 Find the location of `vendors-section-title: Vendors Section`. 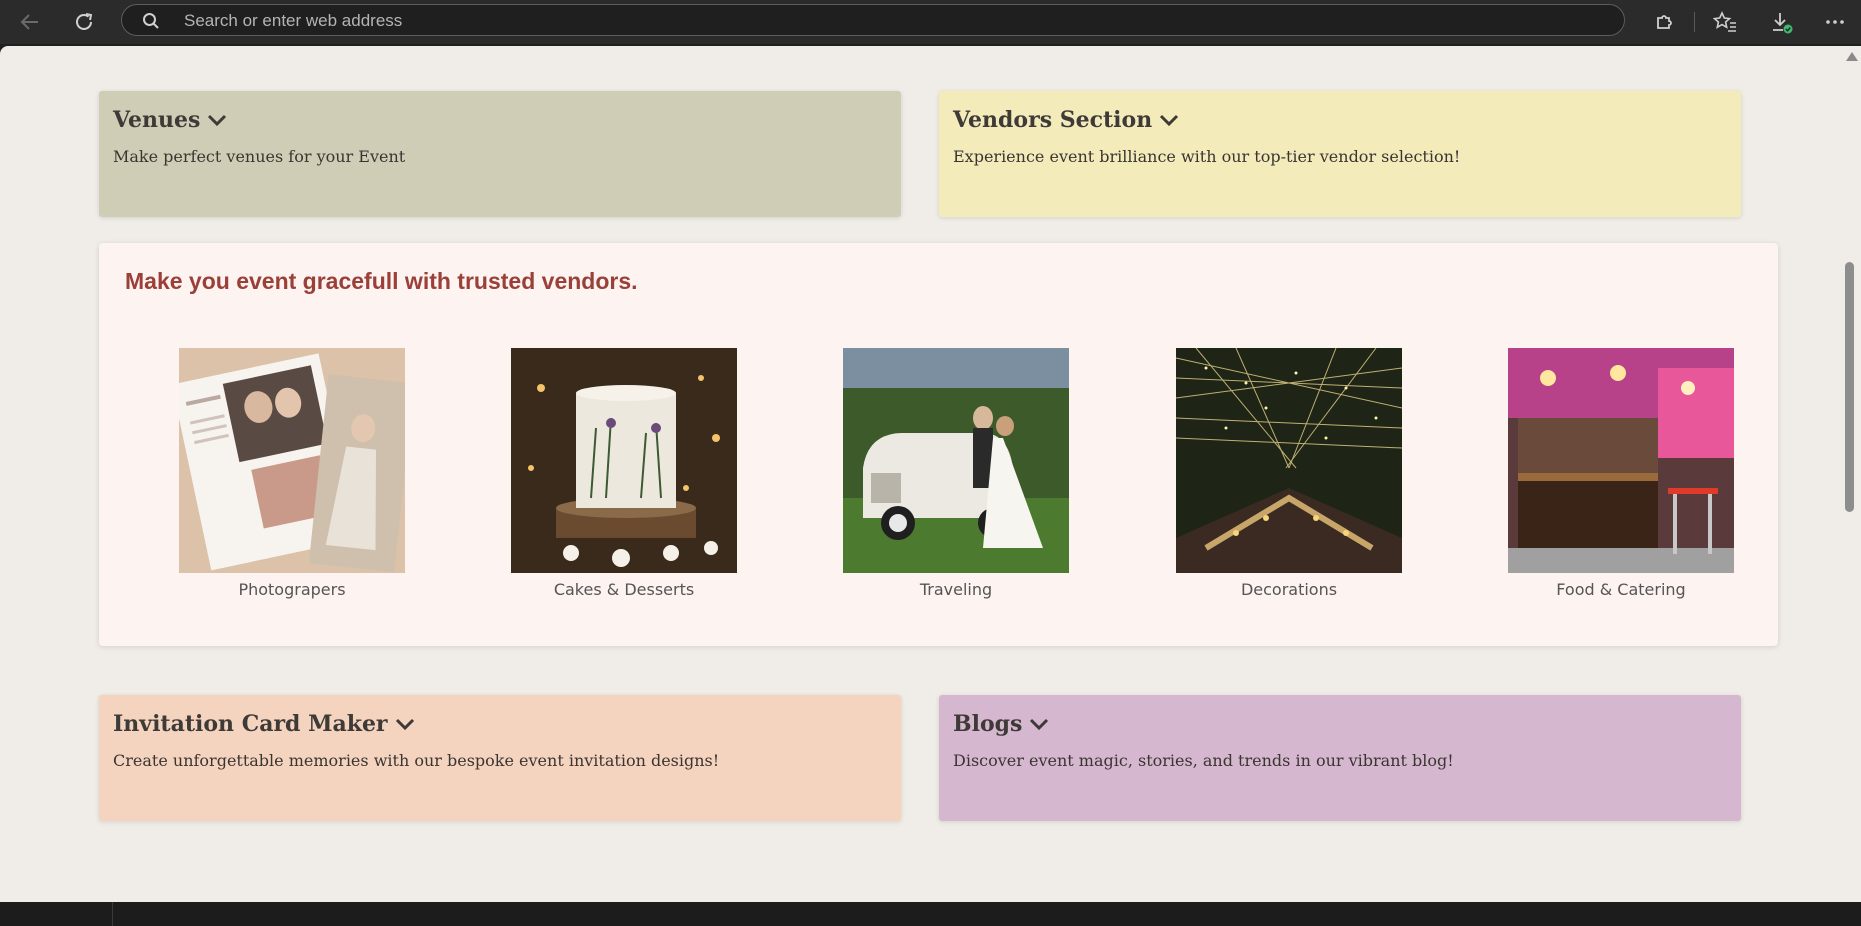

vendors-section-title: Vendors Section is located at coordinates (1340, 120).